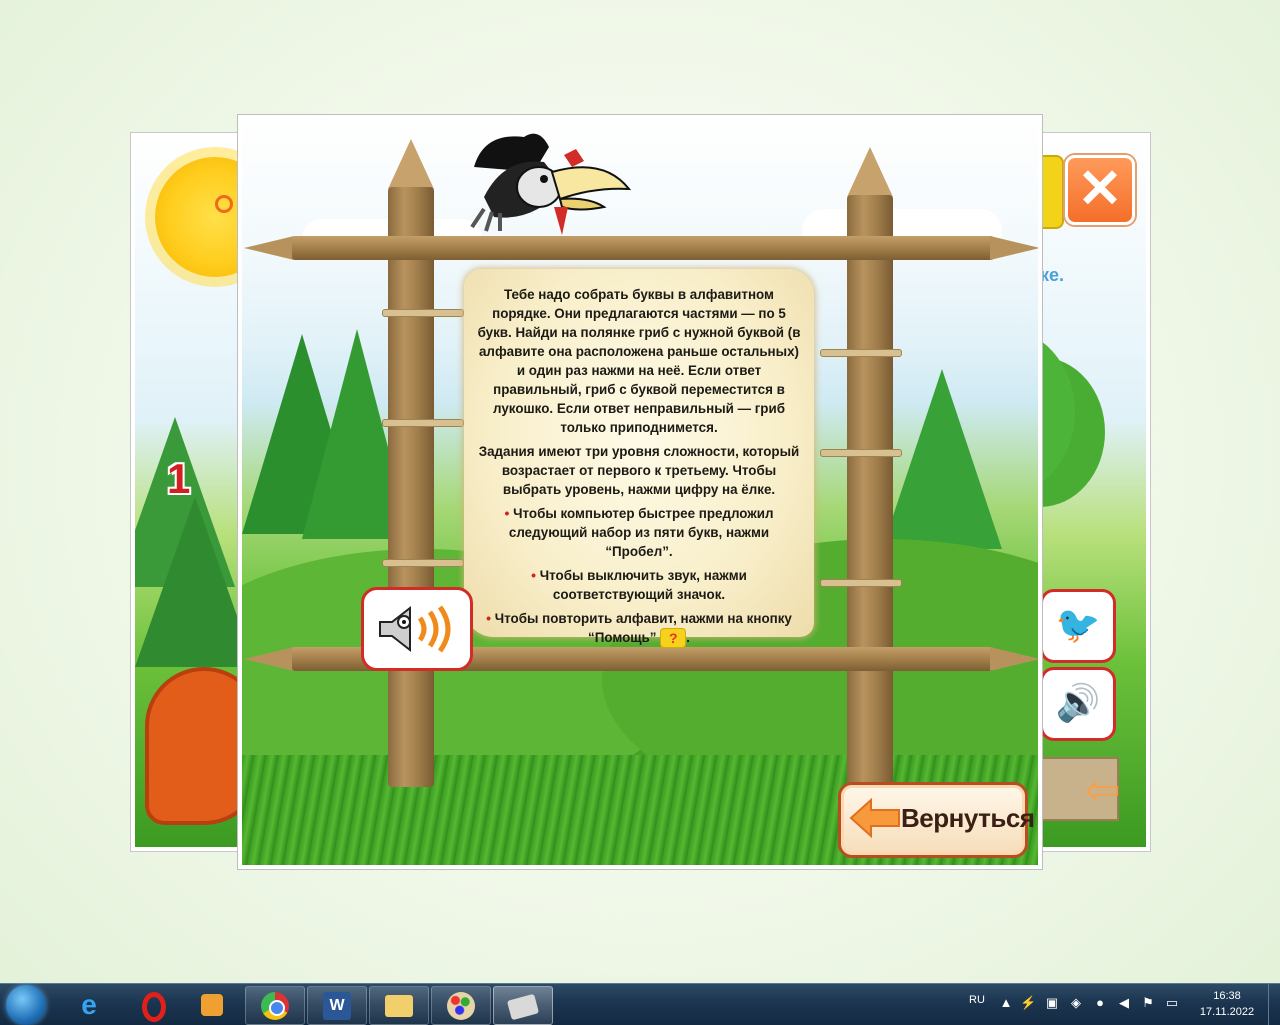  Describe the element at coordinates (1102, 789) in the screenshot. I see `arrow-left-icon: ⇦` at that location.